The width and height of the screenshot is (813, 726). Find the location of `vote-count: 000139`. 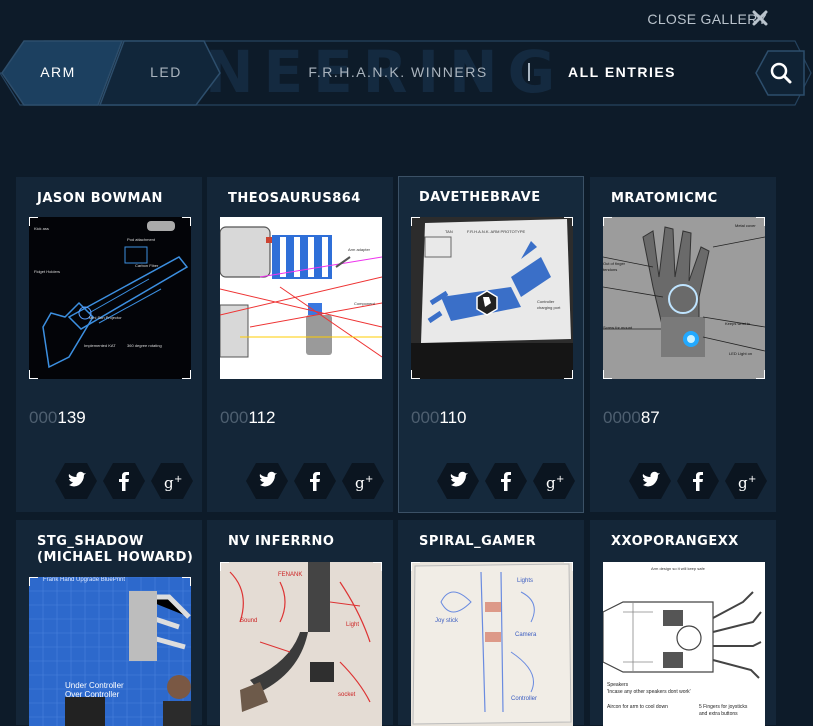

vote-count: 000139 is located at coordinates (57, 417).